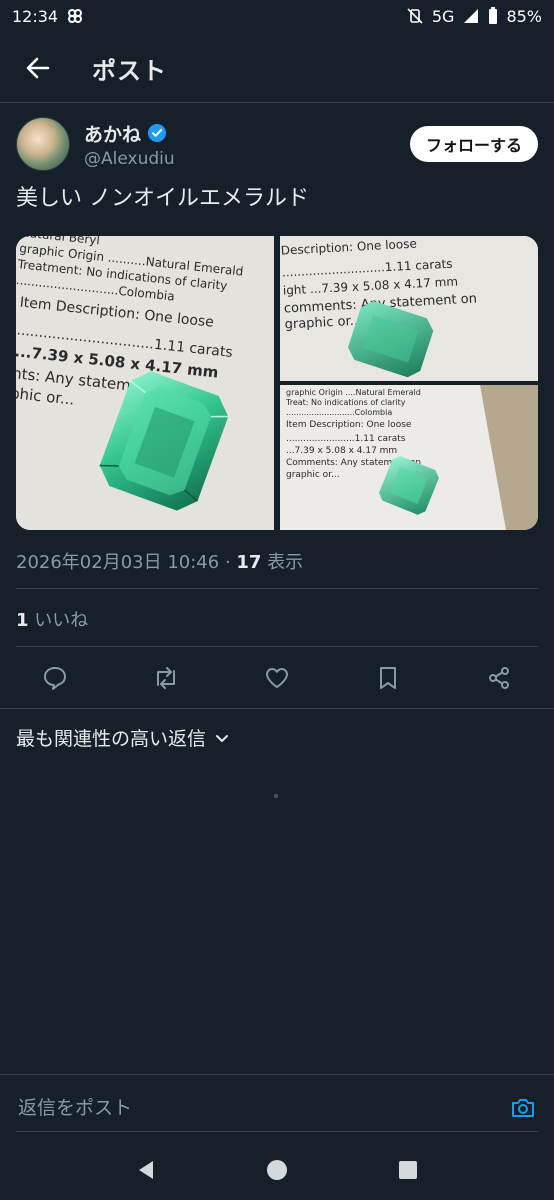 The height and width of the screenshot is (1200, 554). Describe the element at coordinates (277, 708) in the screenshot. I see `actions-divider` at that location.